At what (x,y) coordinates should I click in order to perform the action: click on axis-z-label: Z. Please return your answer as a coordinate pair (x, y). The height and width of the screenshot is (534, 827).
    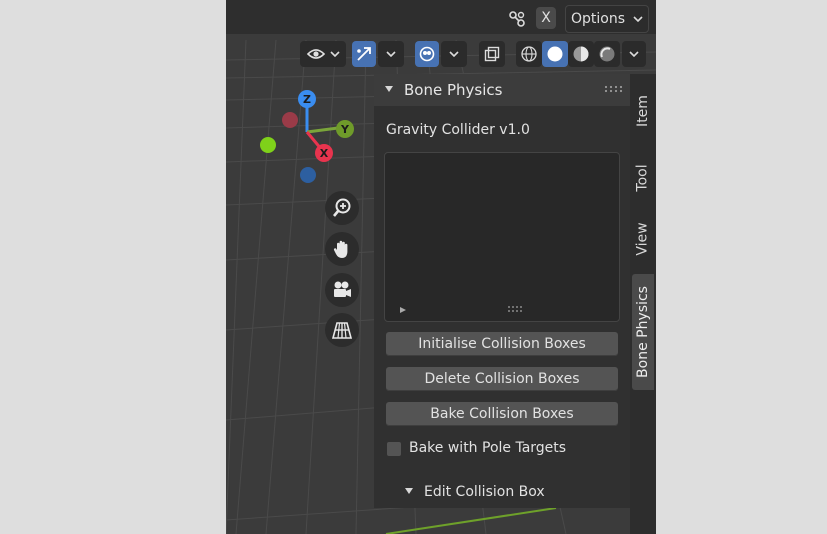
    Looking at the image, I should click on (307, 99).